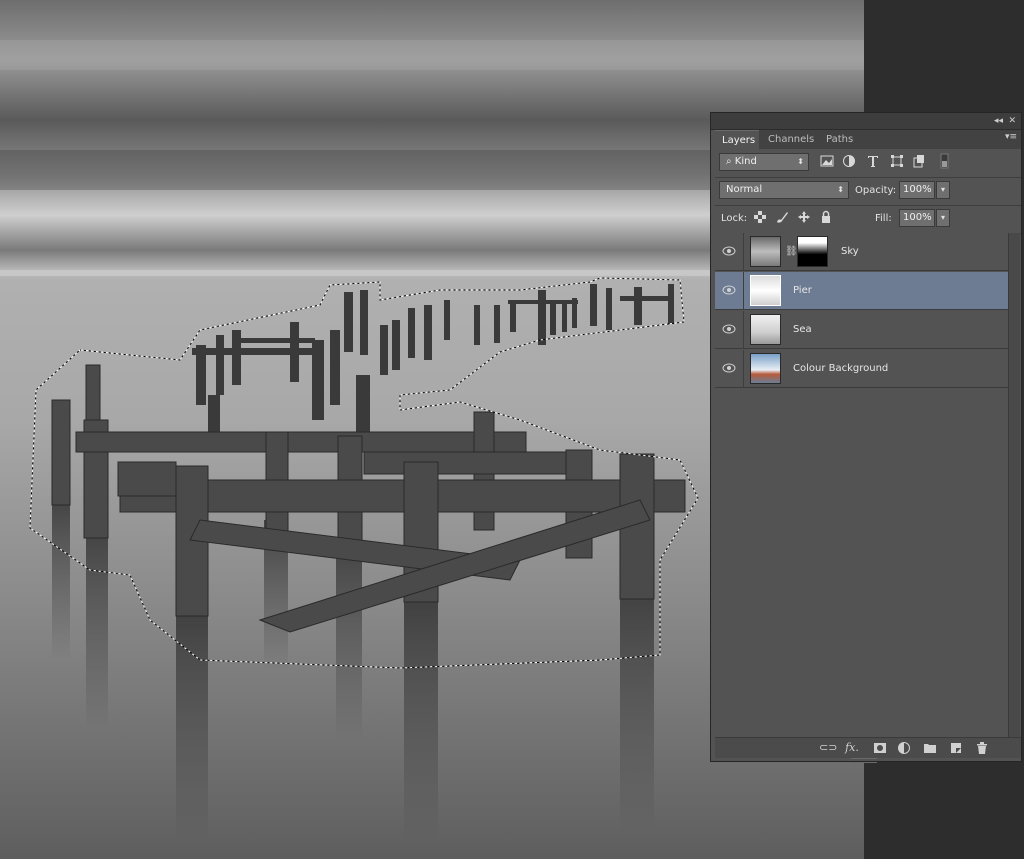  Describe the element at coordinates (827, 161) in the screenshot. I see `image-filter-icon` at that location.